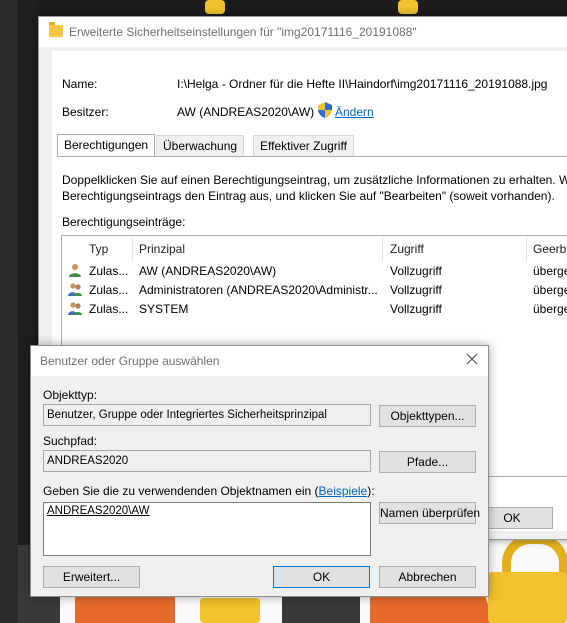 Image resolution: width=567 pixels, height=623 pixels. I want to click on column-header-type: Typ, so click(98, 249).